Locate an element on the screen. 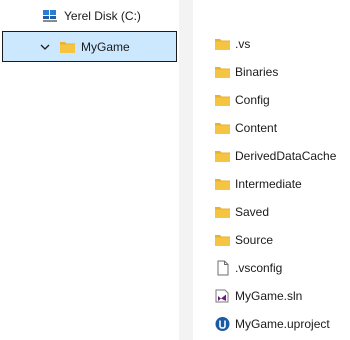  file-name: Config is located at coordinates (252, 100).